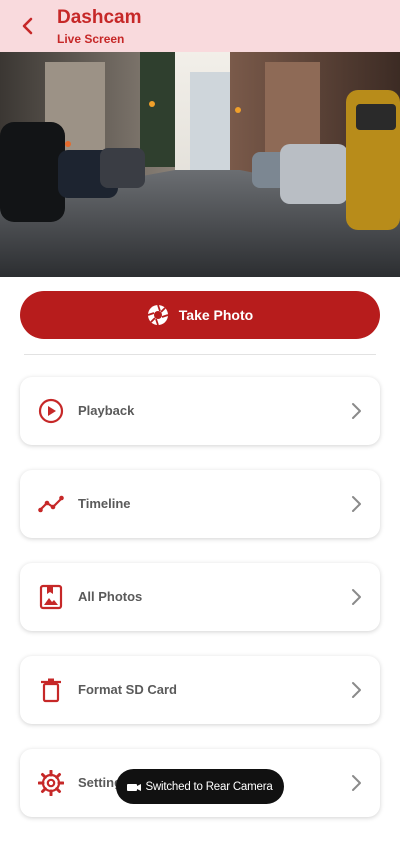  Describe the element at coordinates (158, 315) in the screenshot. I see `camera-shutter-icon` at that location.